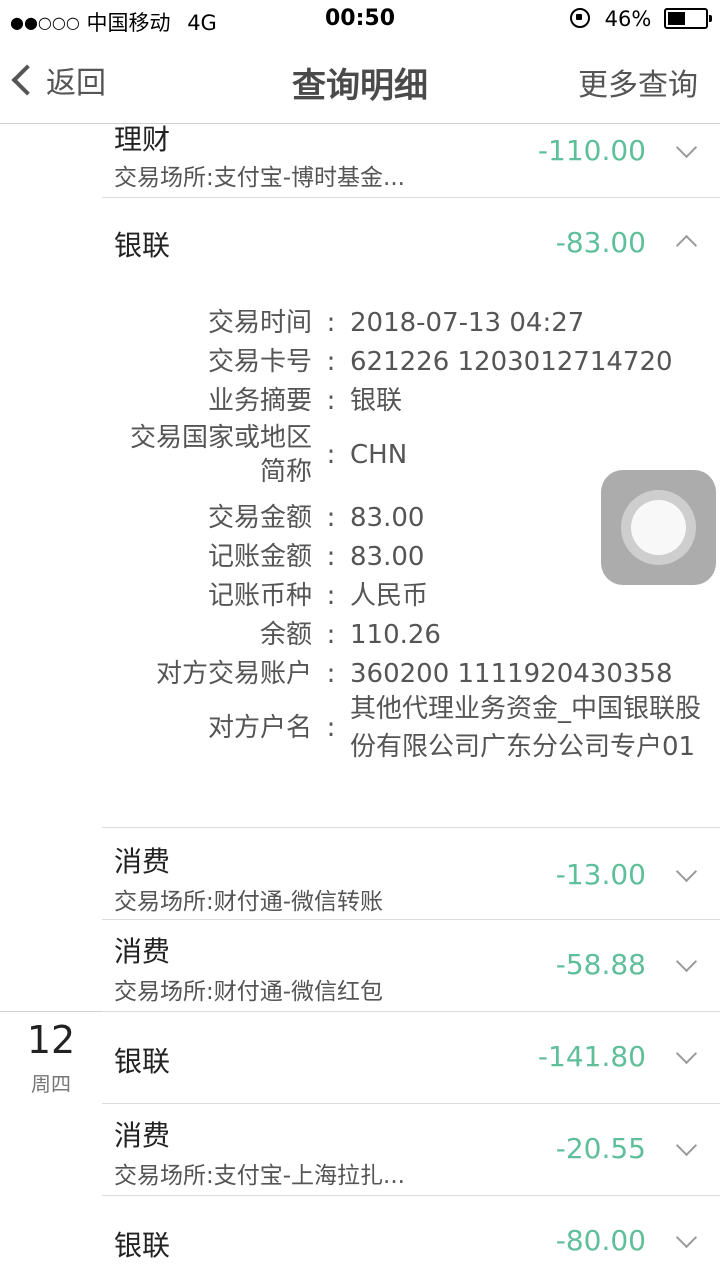 Image resolution: width=720 pixels, height=1280 pixels. I want to click on transaction-amount: -58.88, so click(600, 964).